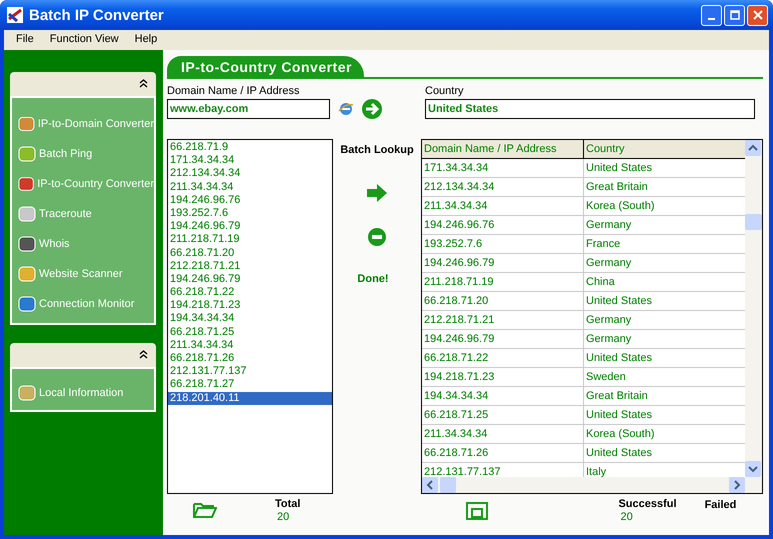 Image resolution: width=773 pixels, height=539 pixels. What do you see at coordinates (250, 213) in the screenshot?
I see `list-item: 193.252.7.6` at bounding box center [250, 213].